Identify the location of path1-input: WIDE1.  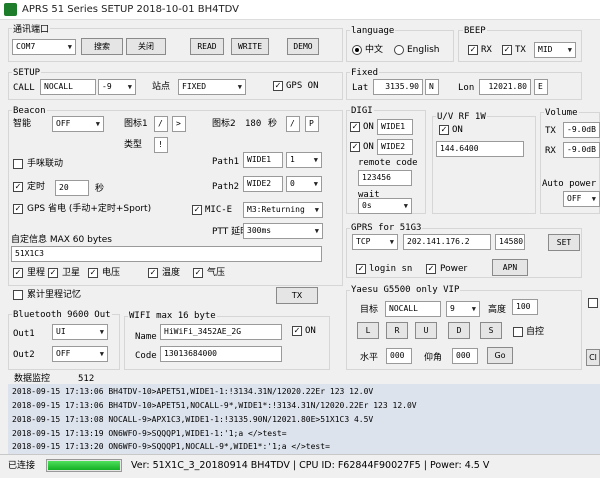
(263, 160).